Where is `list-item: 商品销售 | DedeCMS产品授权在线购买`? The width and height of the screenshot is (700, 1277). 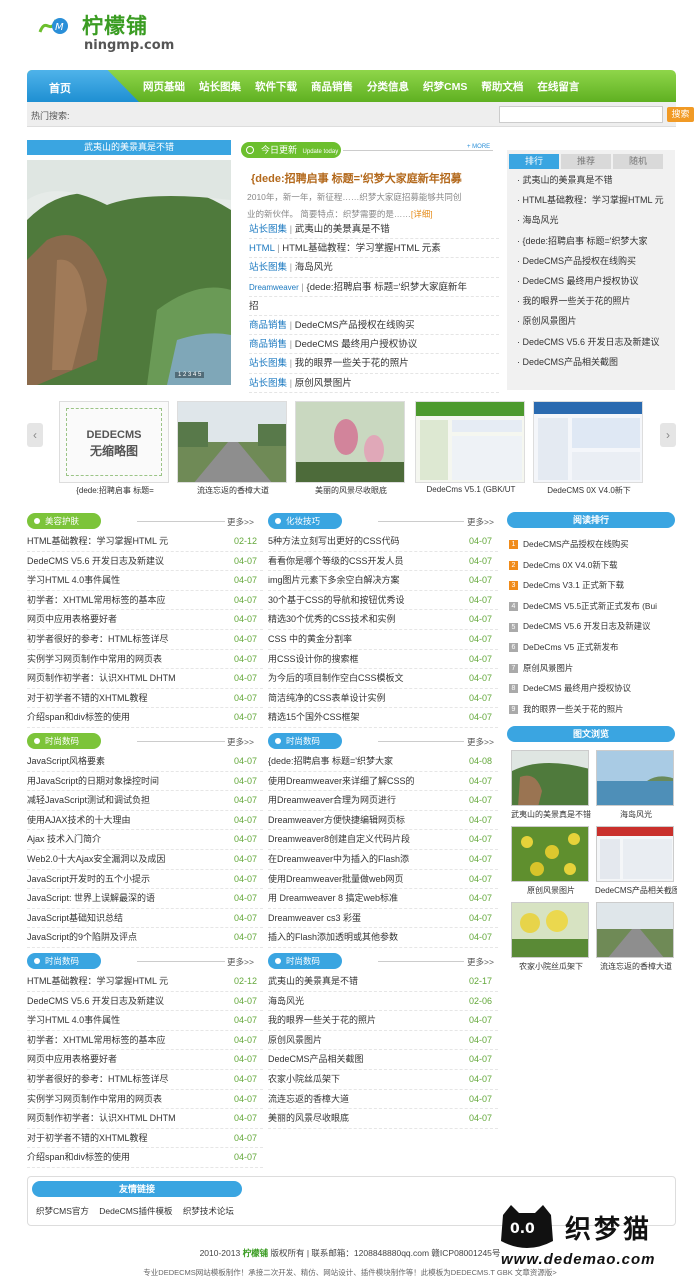
list-item: 商品销售 | DedeCMS产品授权在线购买 is located at coordinates (374, 326).